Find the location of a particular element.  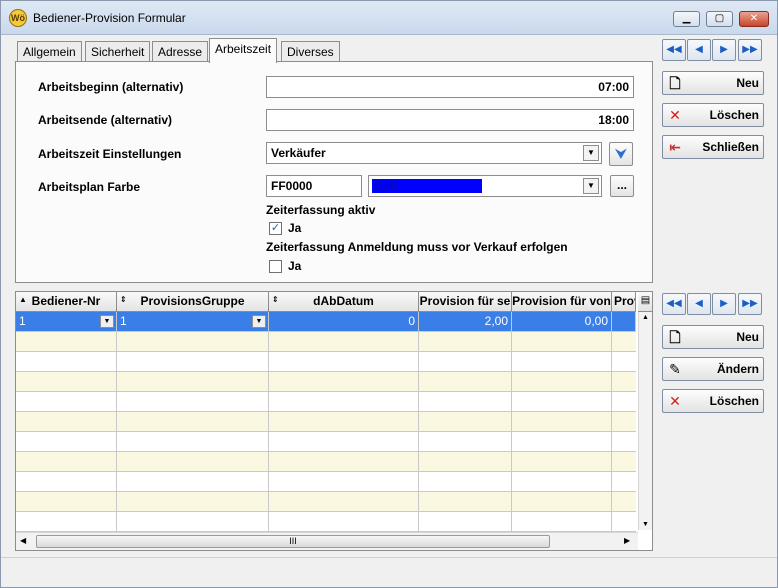

einstellungen-value: Verkäufer is located at coordinates (298, 153).